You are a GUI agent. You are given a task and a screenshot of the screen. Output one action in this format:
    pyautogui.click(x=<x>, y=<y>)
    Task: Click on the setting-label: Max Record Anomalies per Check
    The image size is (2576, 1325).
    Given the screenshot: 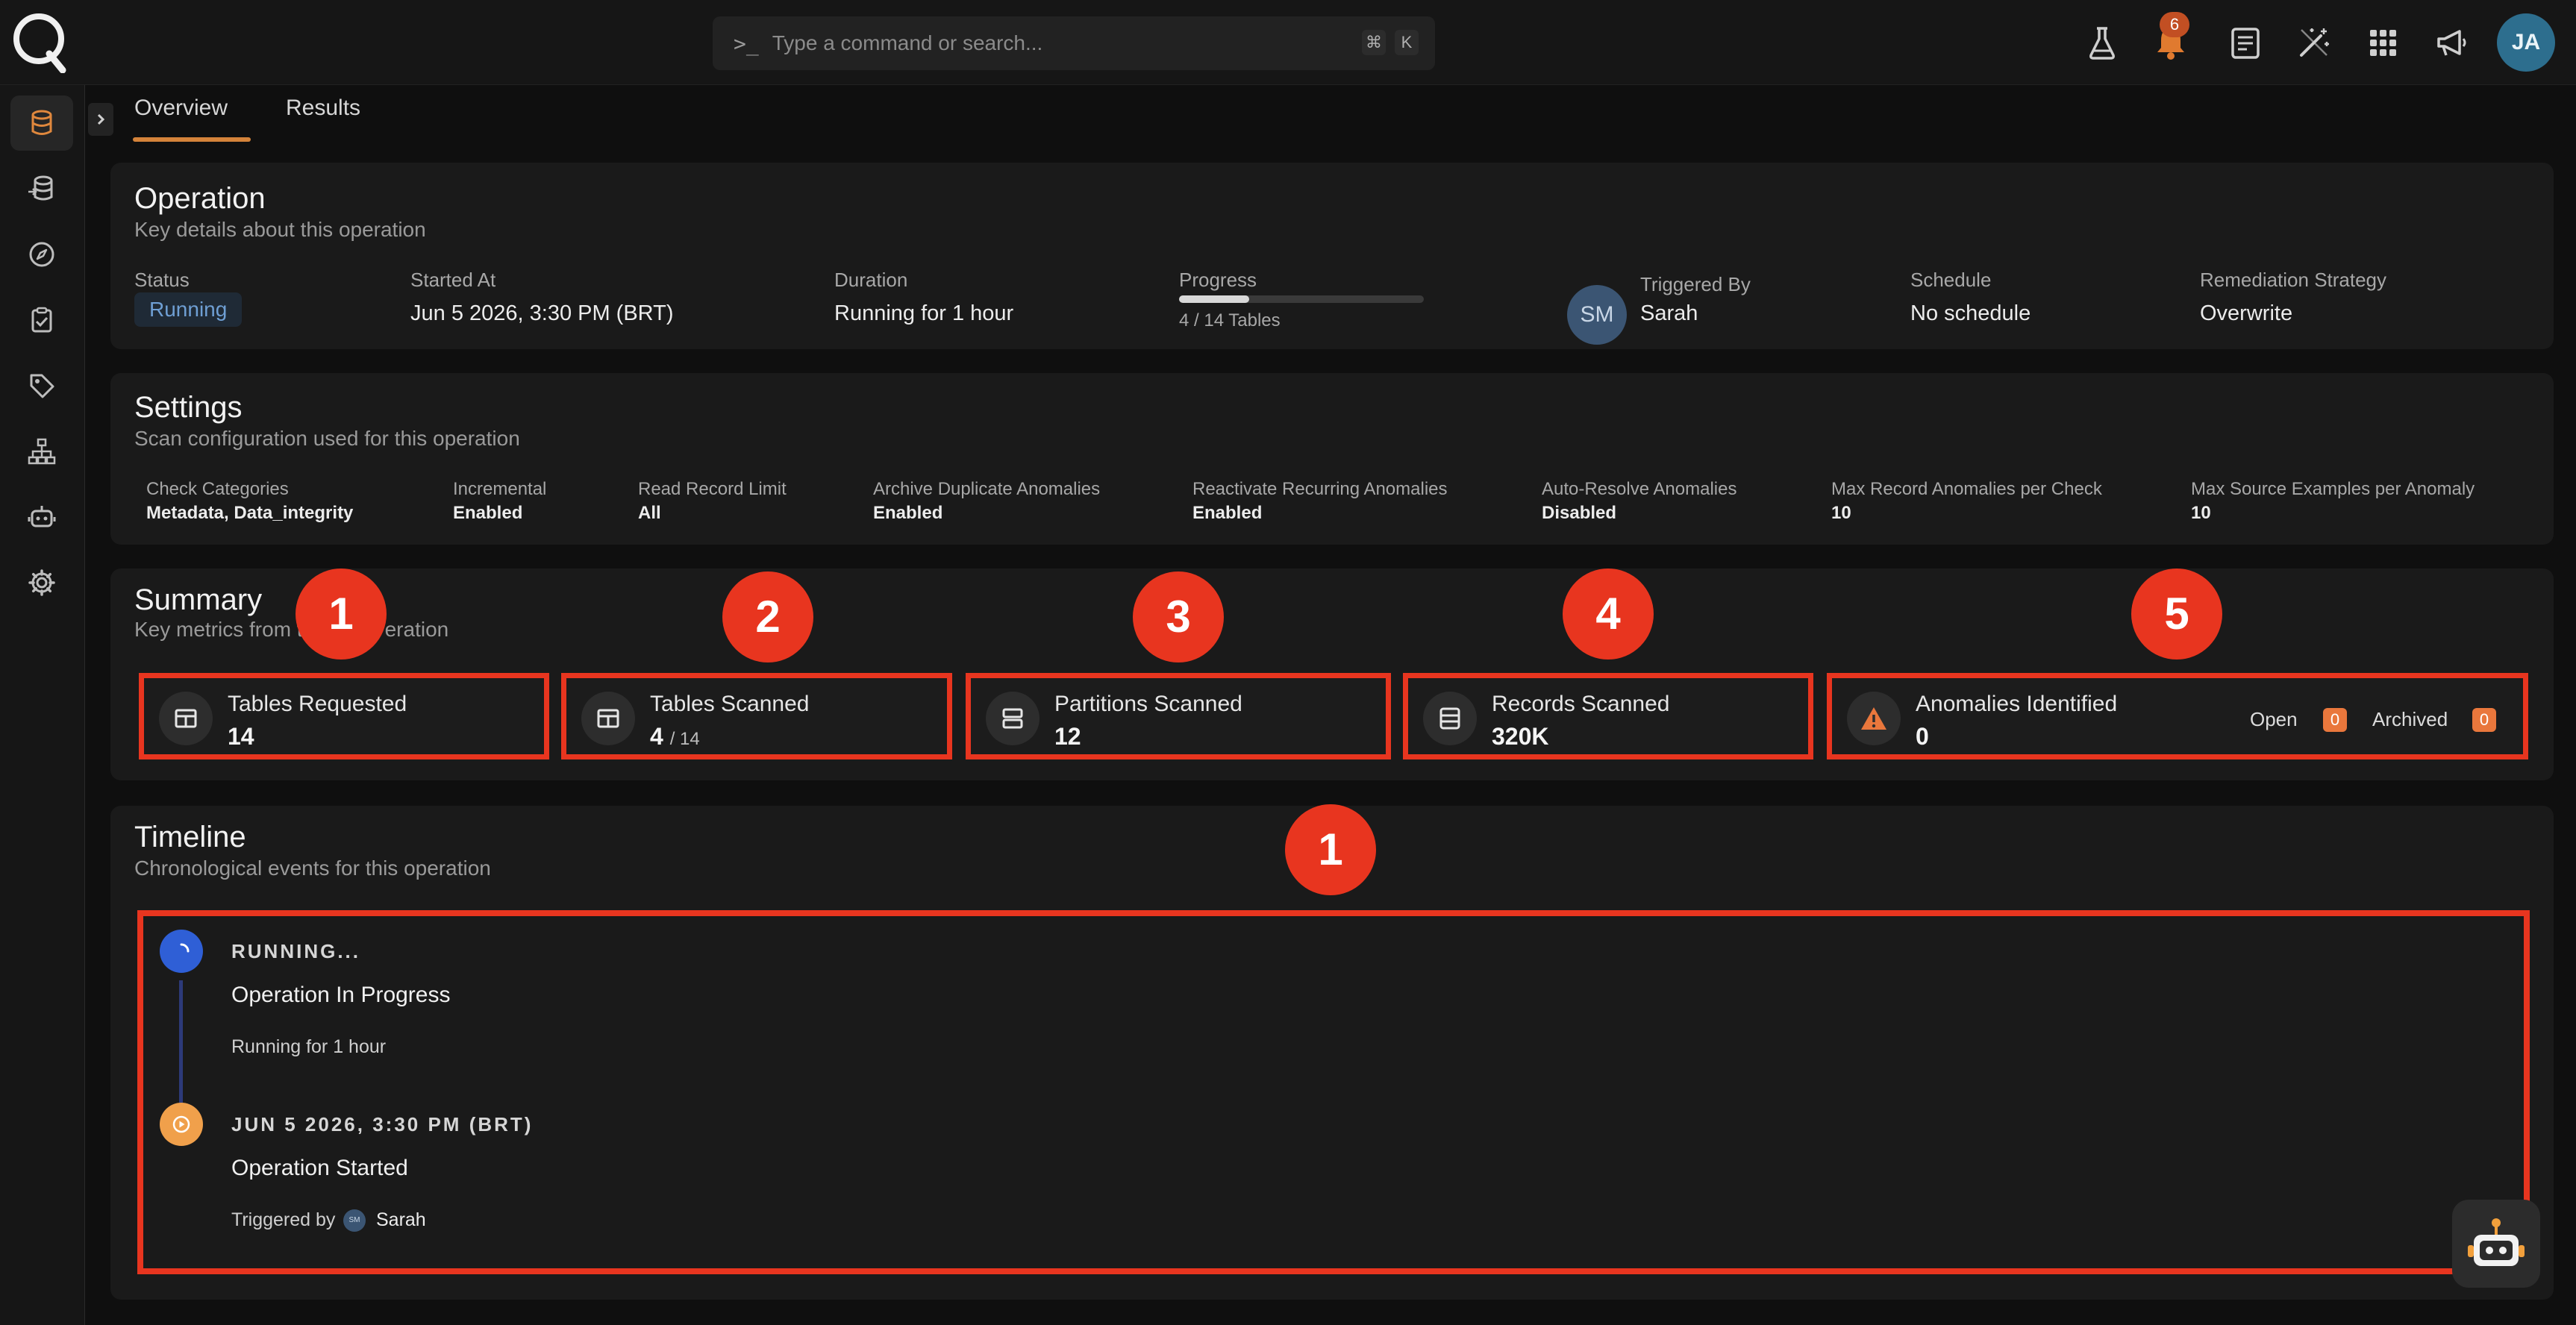 What is the action you would take?
    pyautogui.click(x=1966, y=489)
    